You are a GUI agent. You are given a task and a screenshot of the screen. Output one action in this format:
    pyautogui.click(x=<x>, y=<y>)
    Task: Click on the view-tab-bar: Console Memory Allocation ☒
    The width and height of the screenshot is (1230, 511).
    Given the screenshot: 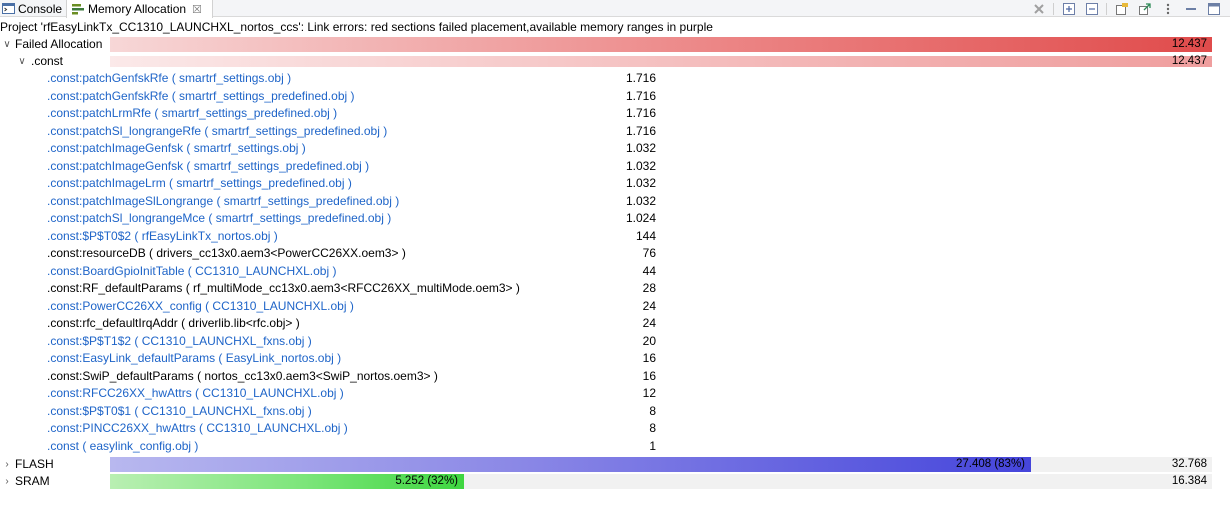 What is the action you would take?
    pyautogui.click(x=615, y=9)
    